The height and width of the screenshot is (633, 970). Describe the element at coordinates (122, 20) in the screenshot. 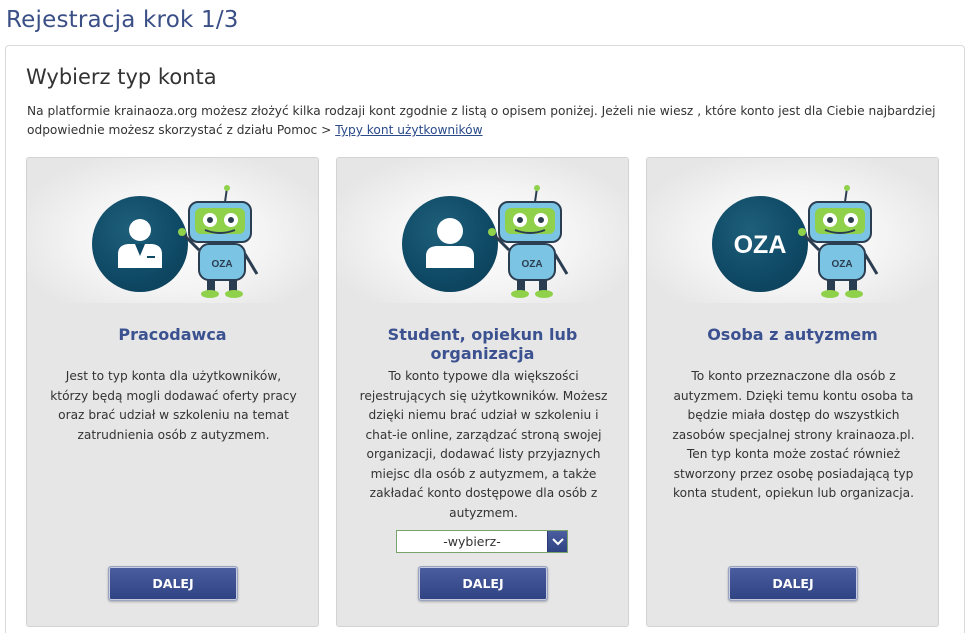

I see `page-title: Rejestracja krok 1/3` at that location.